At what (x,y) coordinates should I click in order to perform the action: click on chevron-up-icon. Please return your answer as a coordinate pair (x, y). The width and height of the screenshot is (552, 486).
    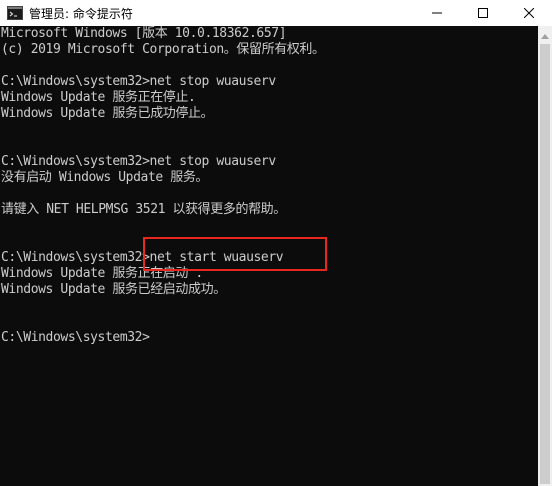
    Looking at the image, I should click on (545, 35).